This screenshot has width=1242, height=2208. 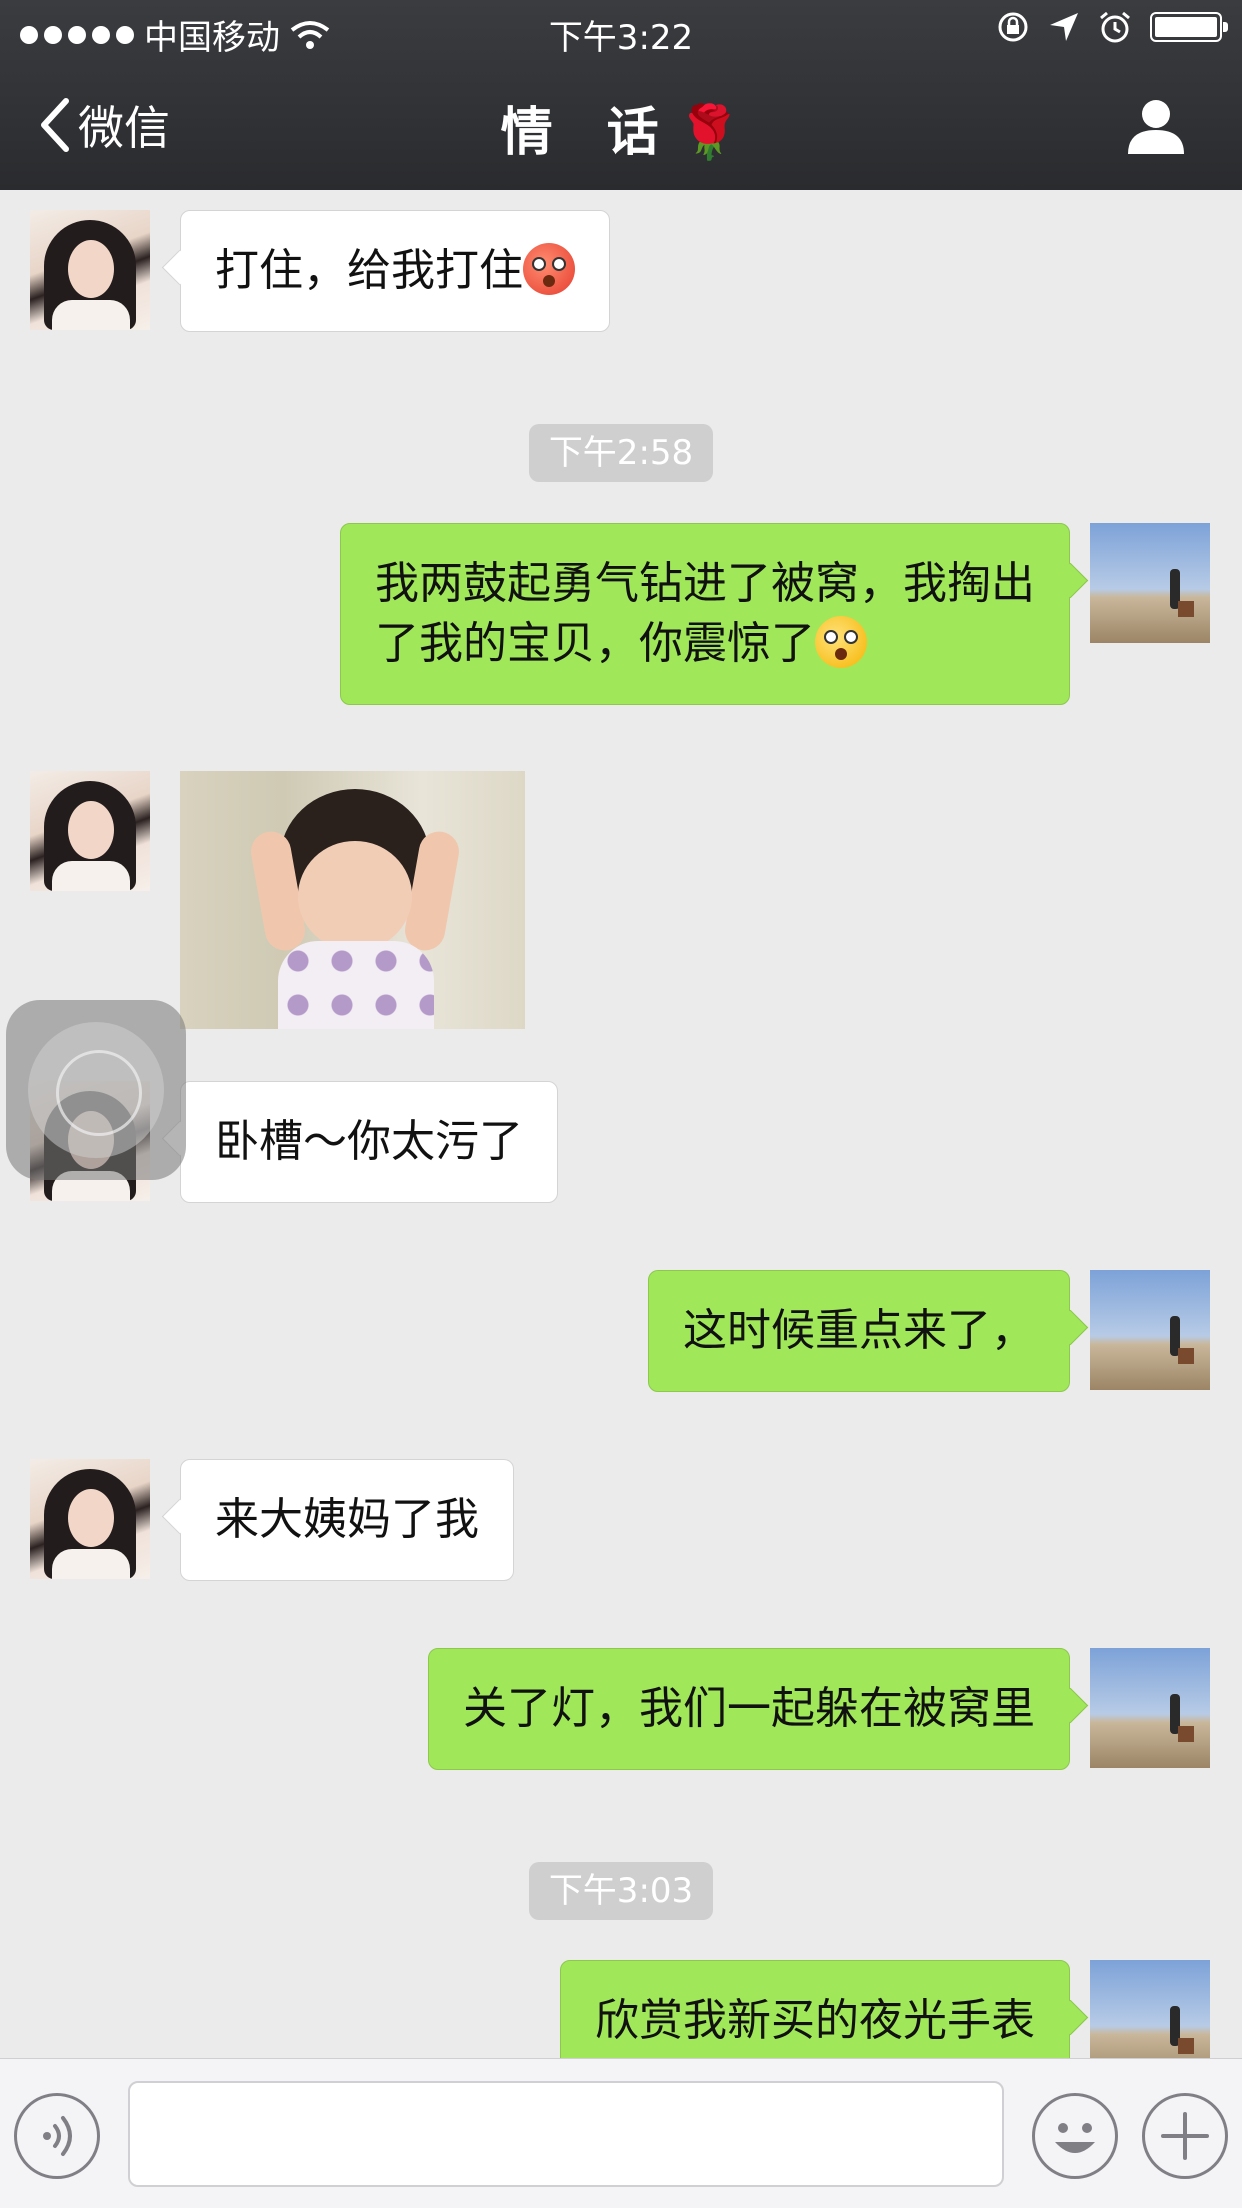 What do you see at coordinates (1115, 27) in the screenshot?
I see `alarm-icon` at bounding box center [1115, 27].